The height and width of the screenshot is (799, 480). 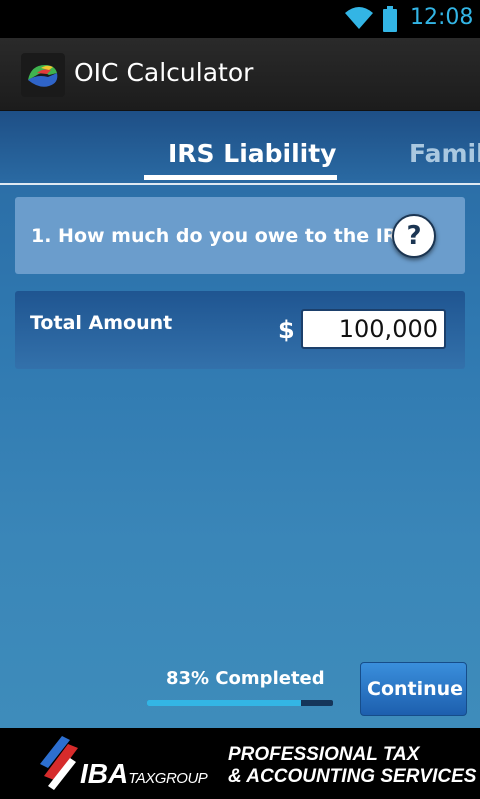 I want to click on progress-bar-fill, so click(x=224, y=703).